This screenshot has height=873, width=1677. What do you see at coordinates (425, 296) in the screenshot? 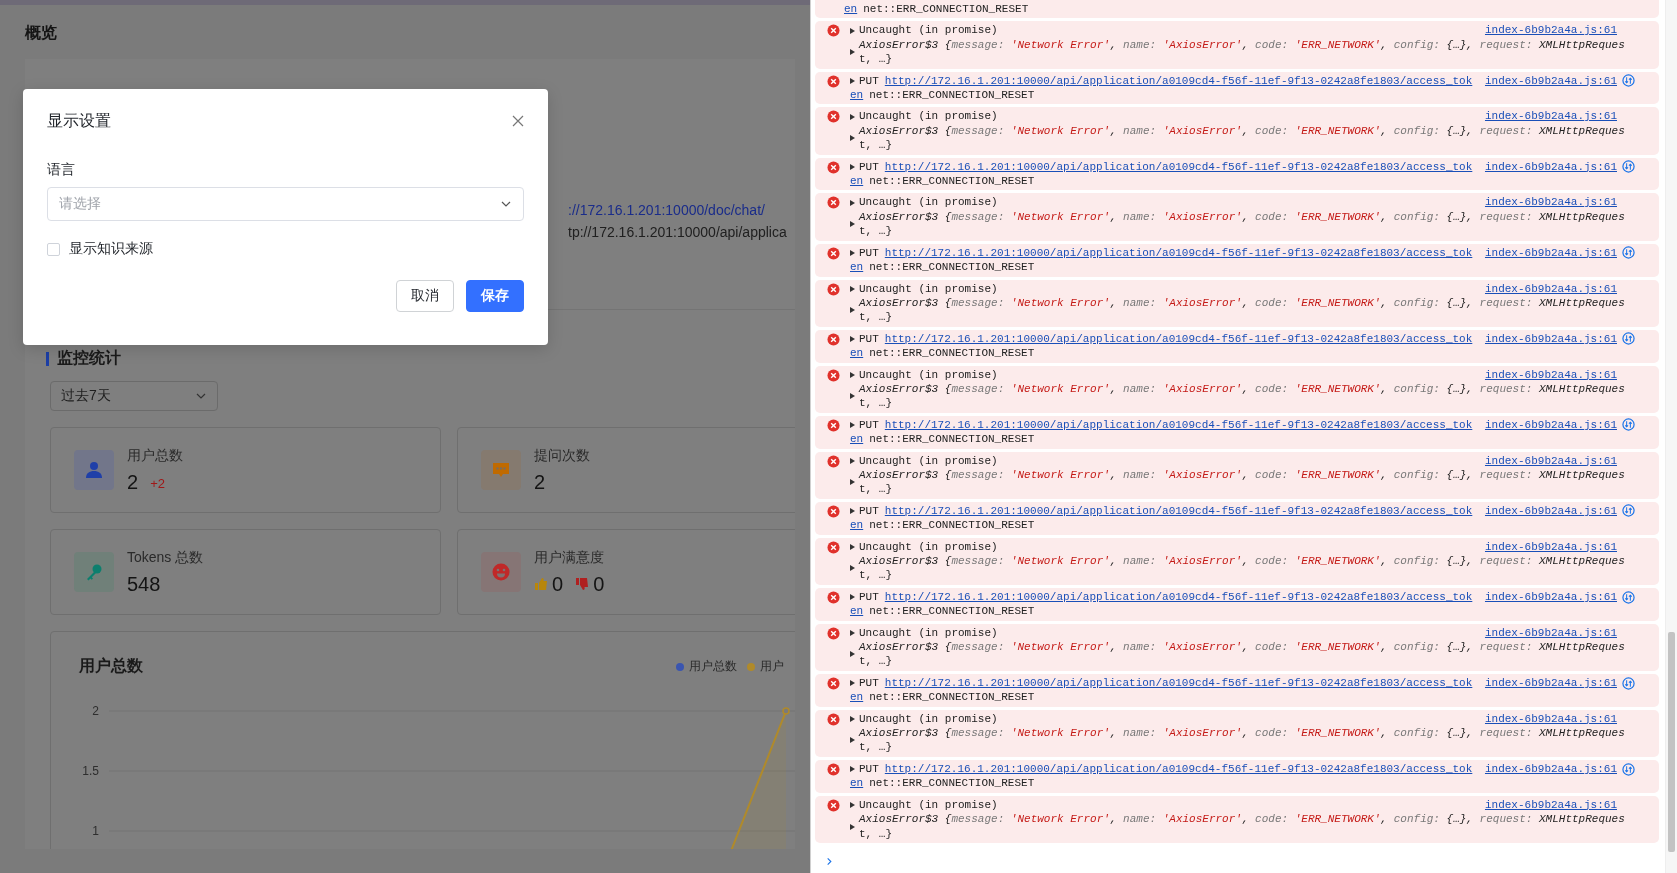
I see `cancel-button: 取消` at bounding box center [425, 296].